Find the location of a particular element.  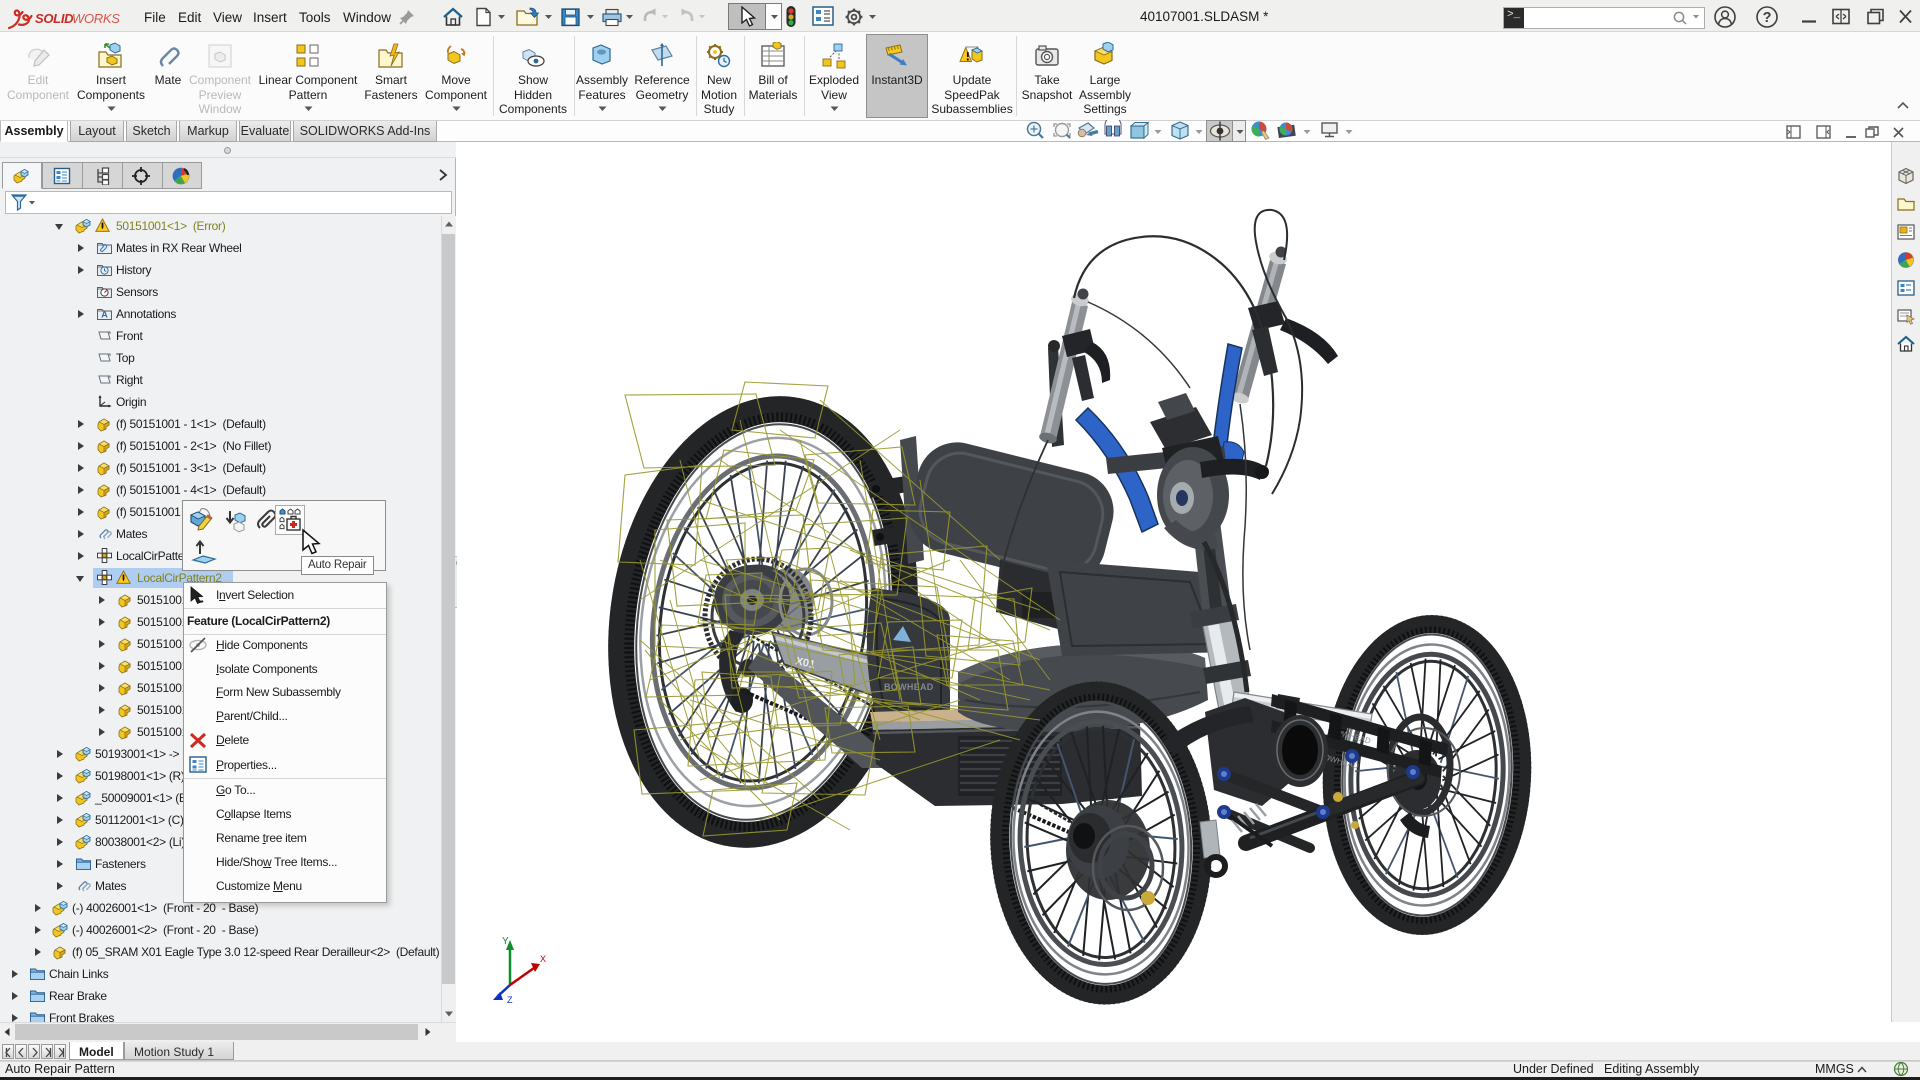

svg-text: A is located at coordinates (104, 315).